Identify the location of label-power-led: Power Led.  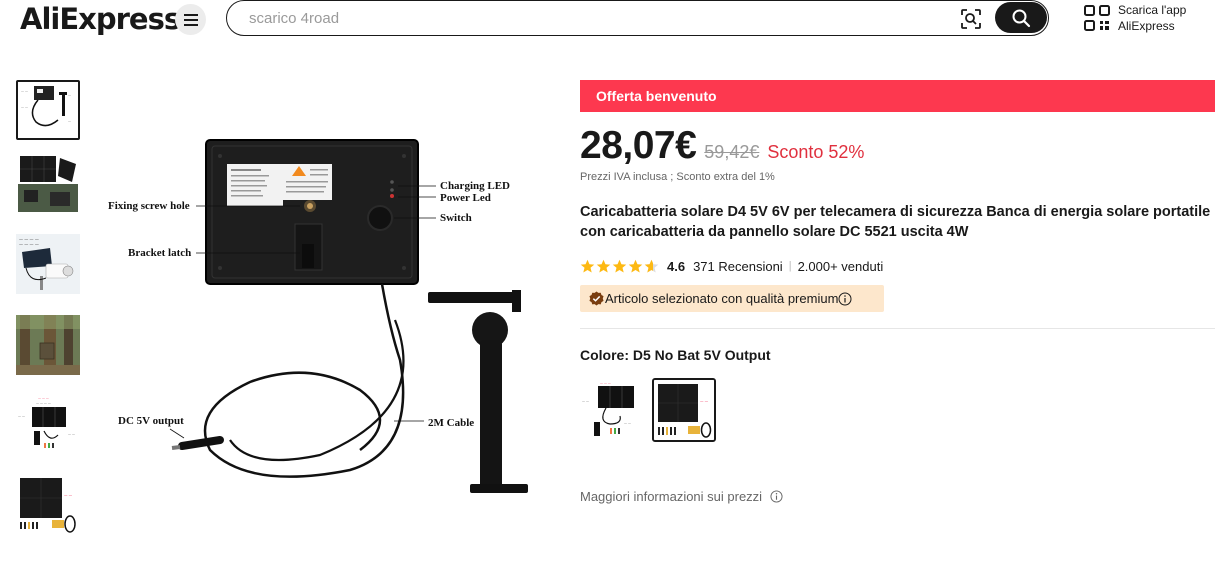
(465, 198).